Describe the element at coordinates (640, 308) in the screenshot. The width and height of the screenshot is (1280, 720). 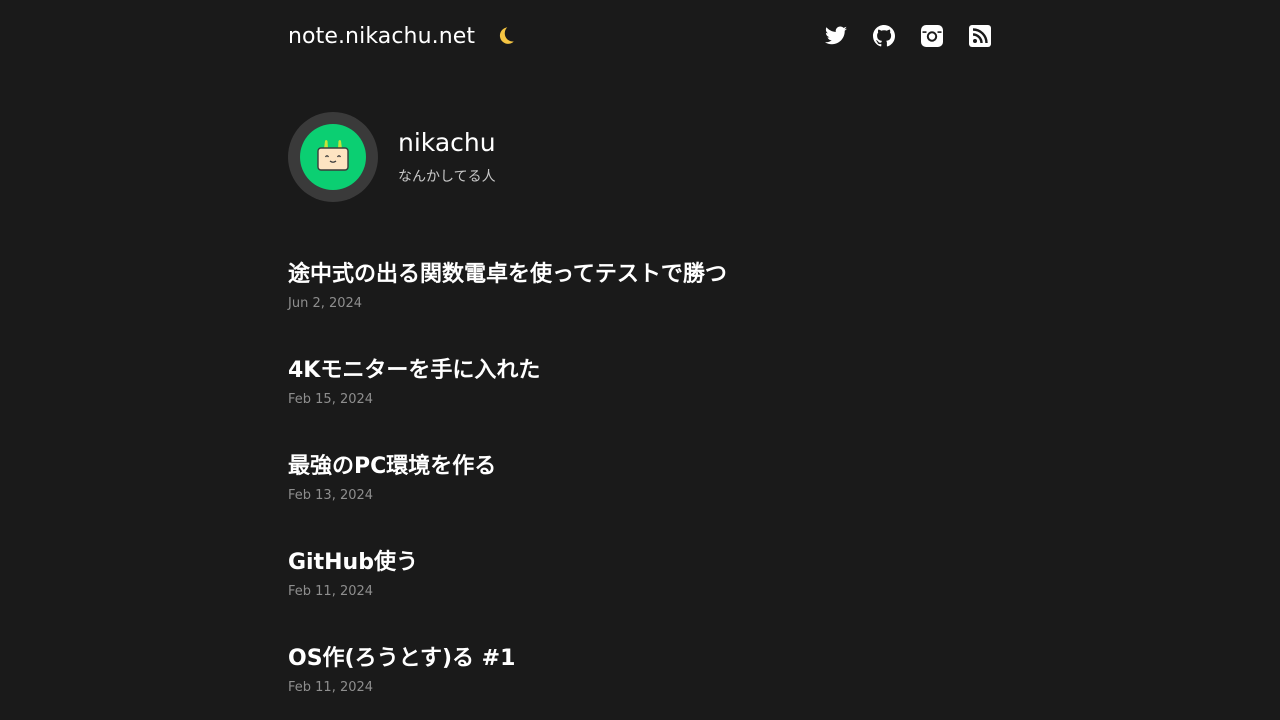
I see `post-item: 途中式の出る関数電卓を使ってテストで勝つ Jun 2, 2024` at that location.